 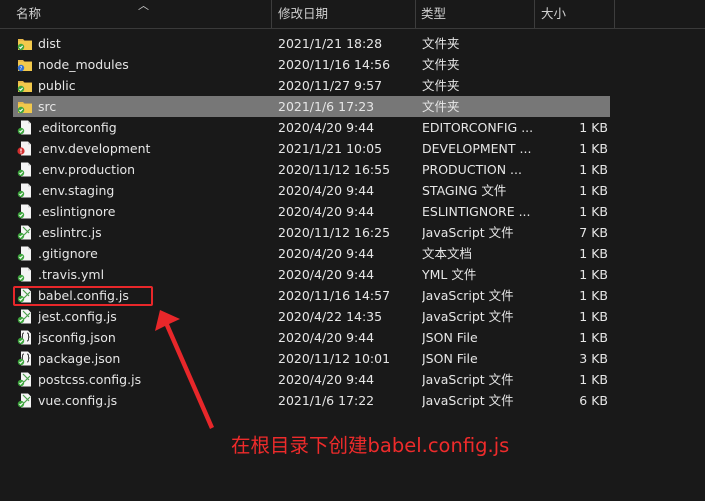 I want to click on file-date: 2020/11/12 10:01, so click(x=334, y=358).